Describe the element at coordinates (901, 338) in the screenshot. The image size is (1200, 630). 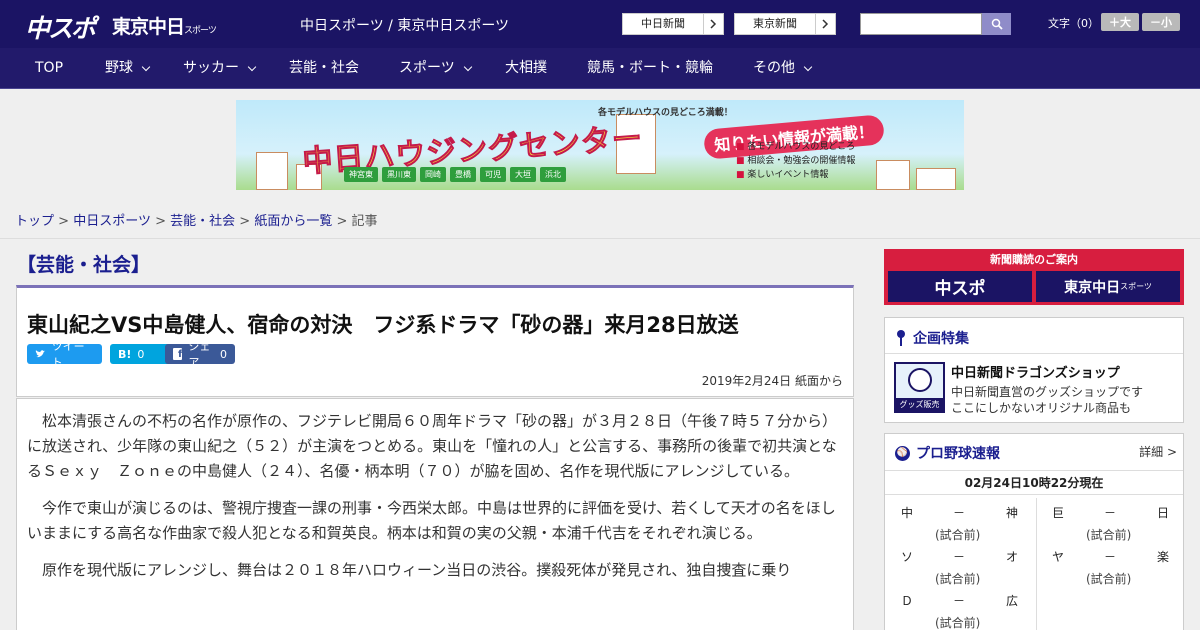
I see `pin-icon` at that location.